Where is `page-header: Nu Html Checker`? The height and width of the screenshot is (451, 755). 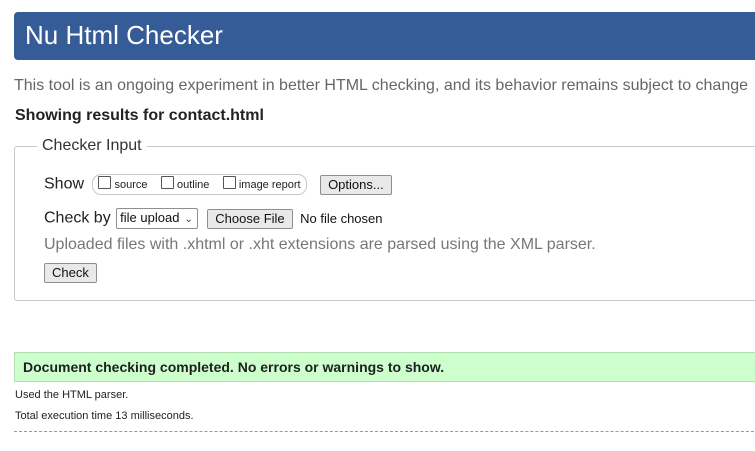 page-header: Nu Html Checker is located at coordinates (384, 36).